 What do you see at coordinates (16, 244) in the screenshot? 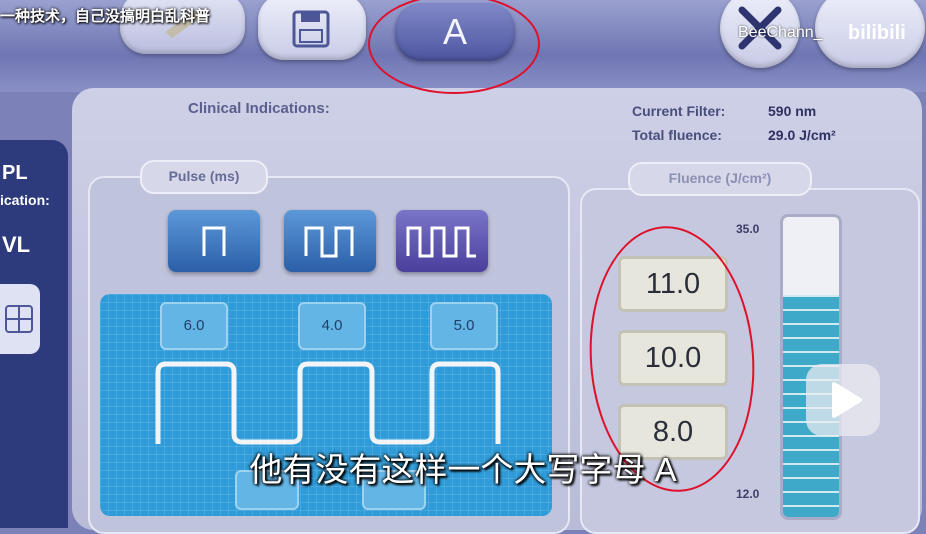
I see `mode-label: VL` at bounding box center [16, 244].